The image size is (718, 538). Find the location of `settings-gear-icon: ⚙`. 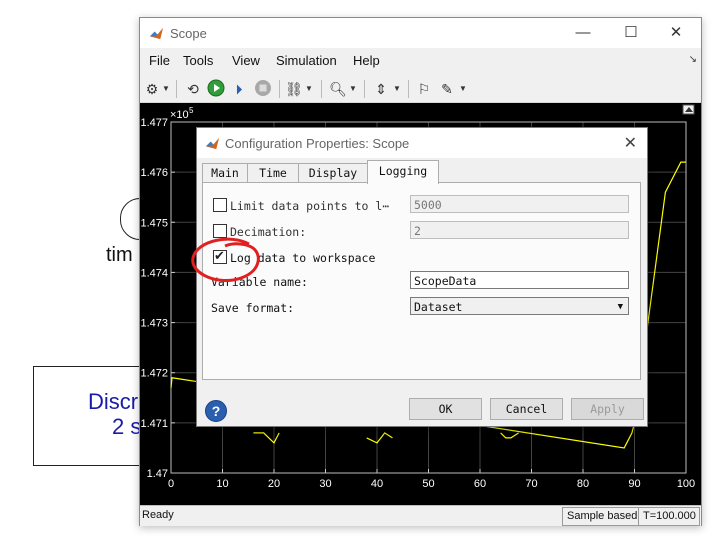

settings-gear-icon: ⚙ is located at coordinates (152, 89).